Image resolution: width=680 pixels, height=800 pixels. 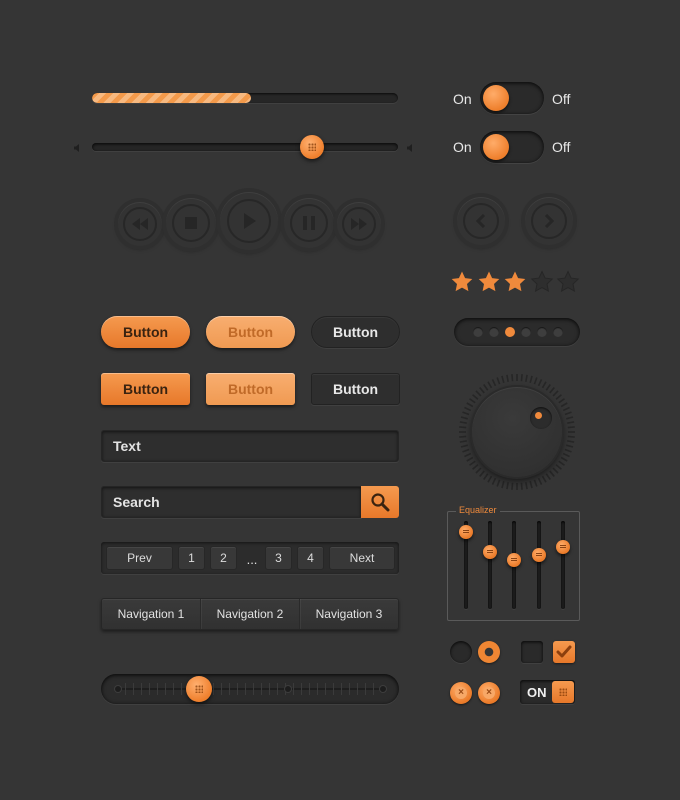 I want to click on button-rect-hover: Button, so click(x=250, y=389).